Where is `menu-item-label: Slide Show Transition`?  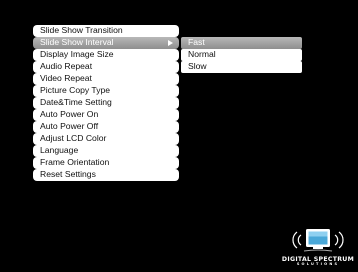 menu-item-label: Slide Show Transition is located at coordinates (81, 30).